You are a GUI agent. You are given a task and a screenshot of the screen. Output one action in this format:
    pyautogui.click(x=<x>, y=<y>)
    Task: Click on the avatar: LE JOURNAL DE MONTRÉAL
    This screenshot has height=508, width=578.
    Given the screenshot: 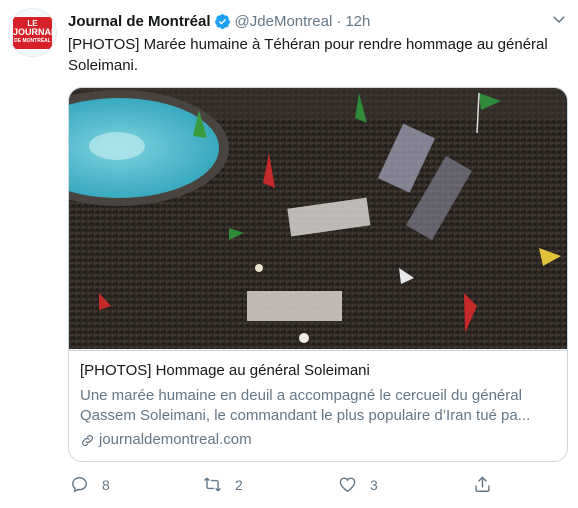 What is the action you would take?
    pyautogui.click(x=32, y=32)
    